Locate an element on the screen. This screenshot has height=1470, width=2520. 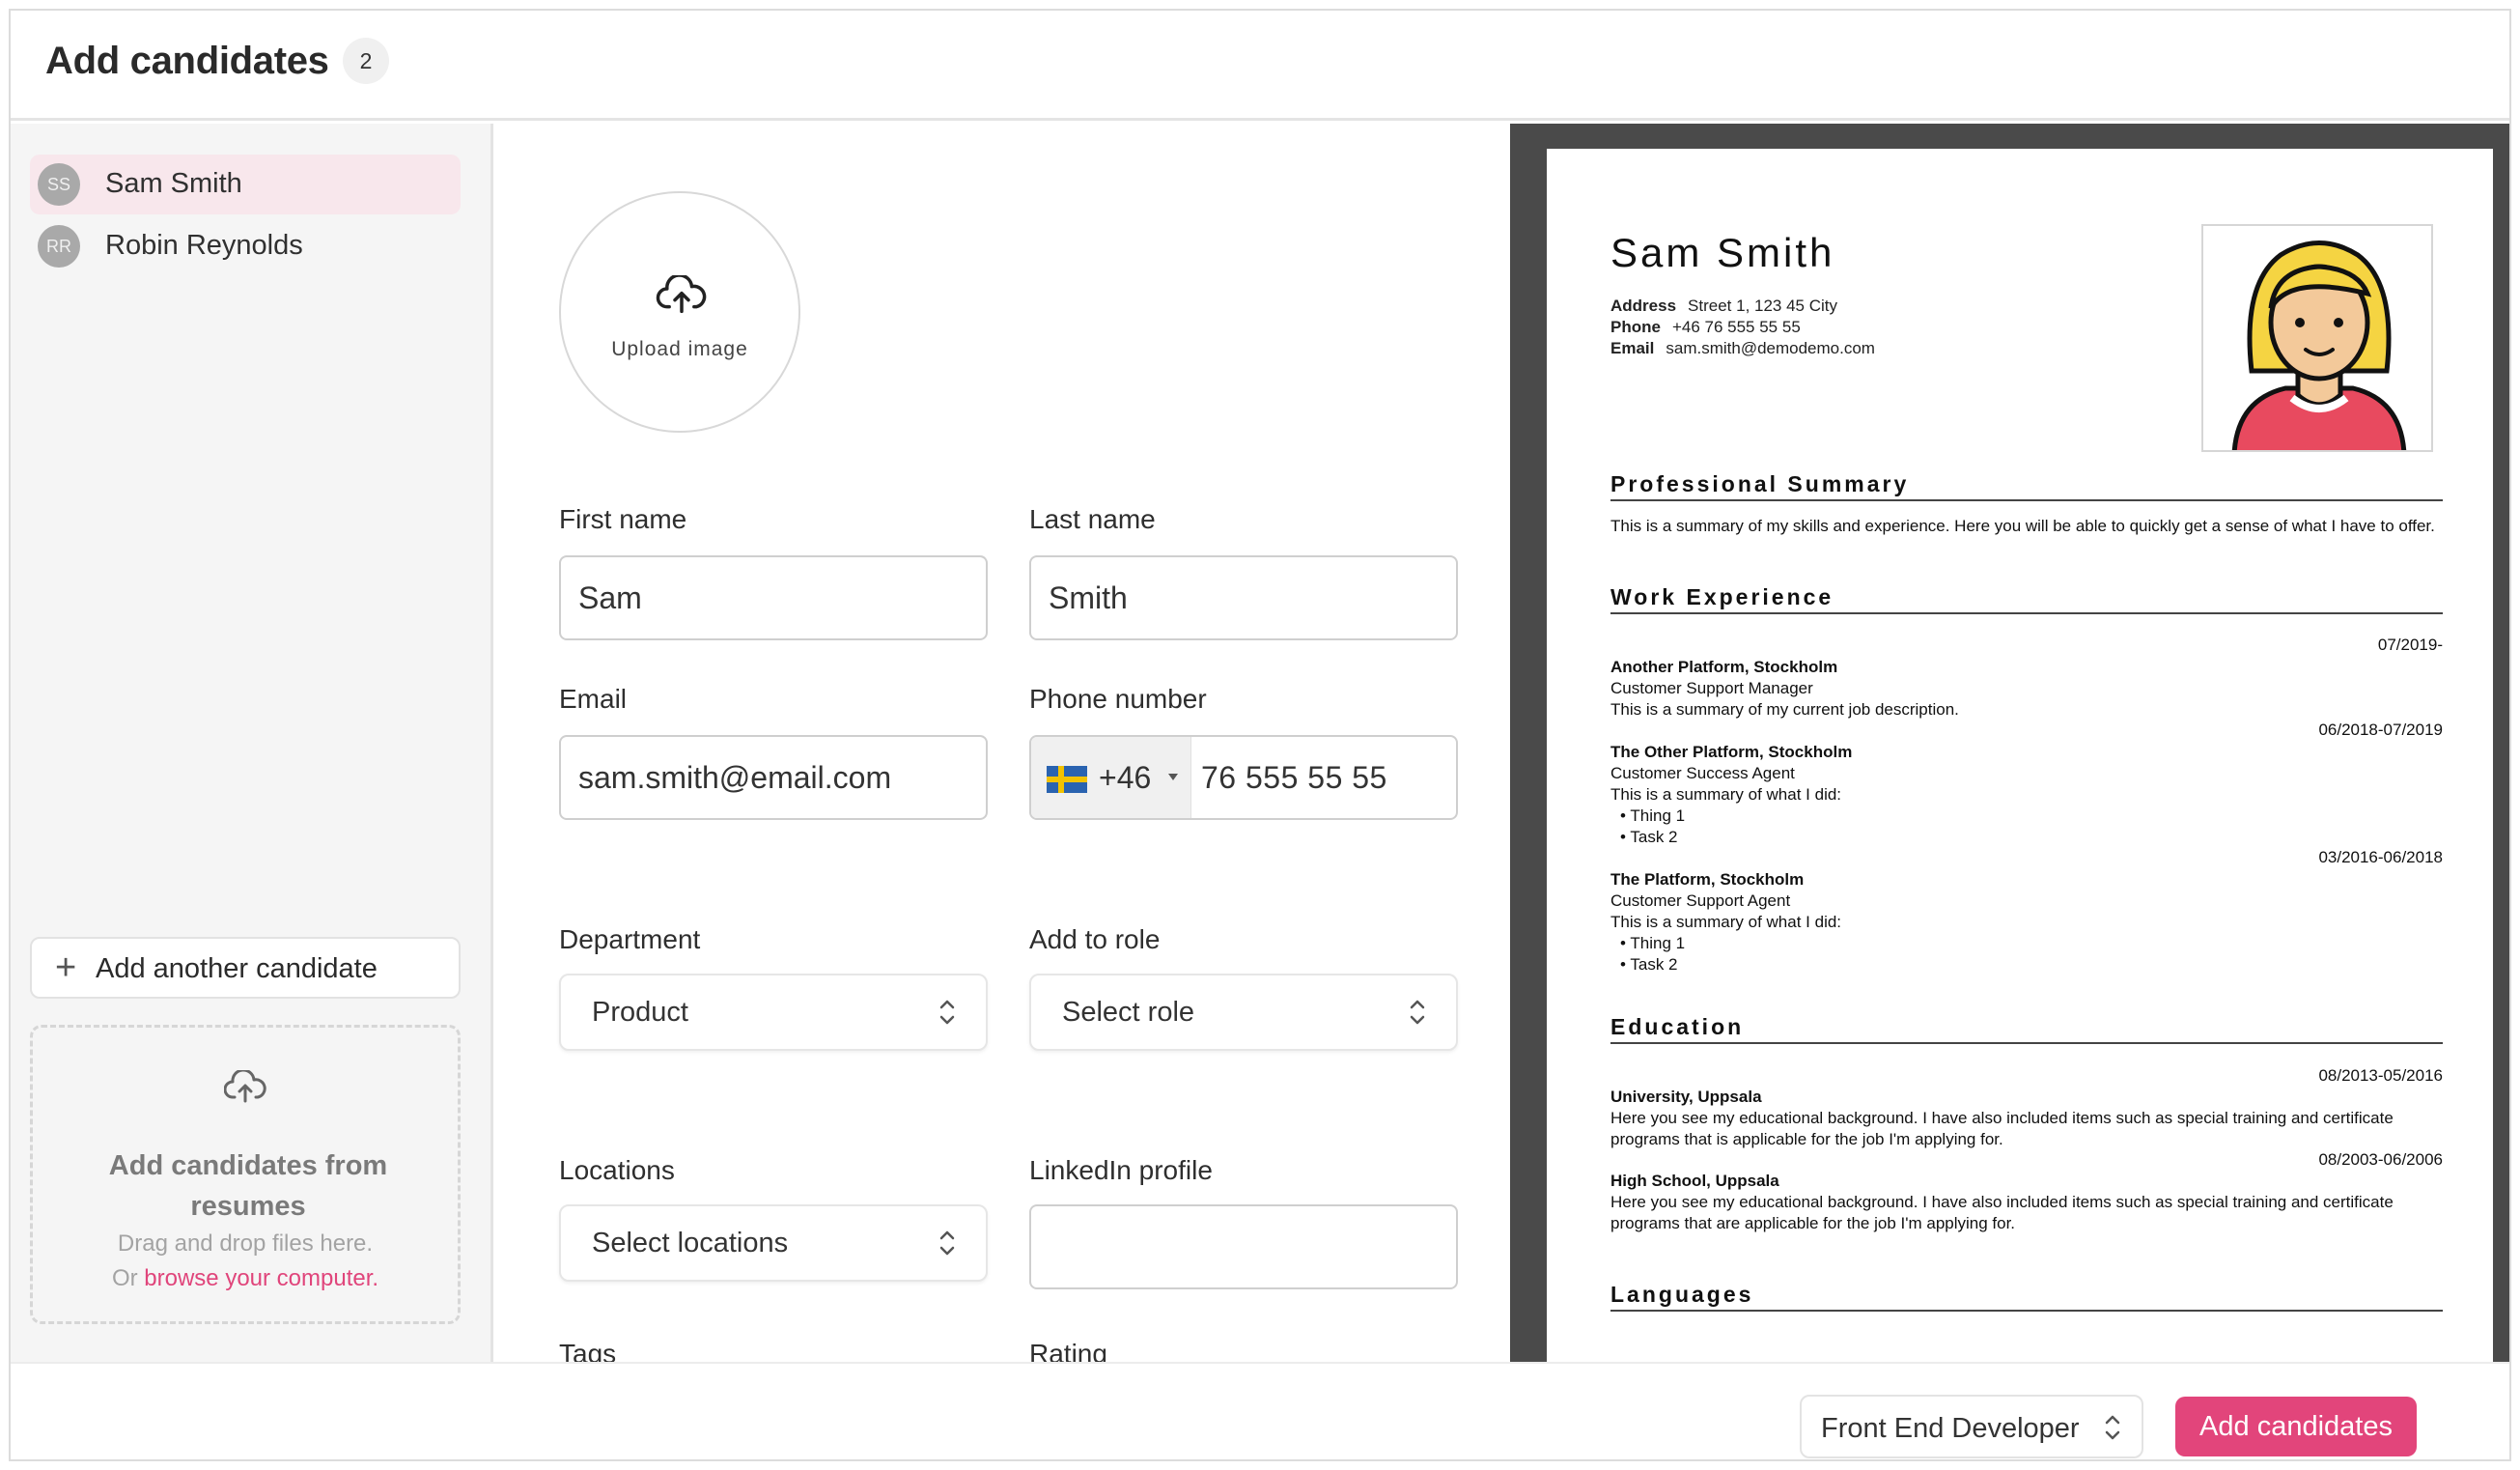
department-label: Department is located at coordinates (630, 939).